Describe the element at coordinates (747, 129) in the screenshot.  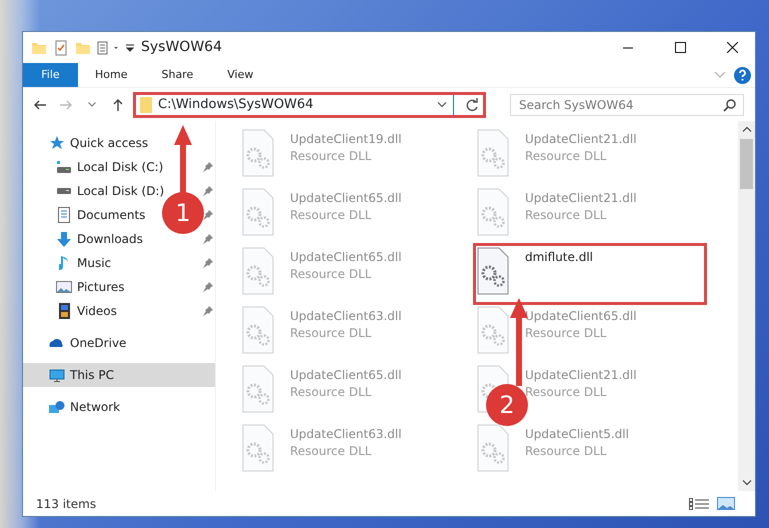
I see `scroll-up-icon` at that location.